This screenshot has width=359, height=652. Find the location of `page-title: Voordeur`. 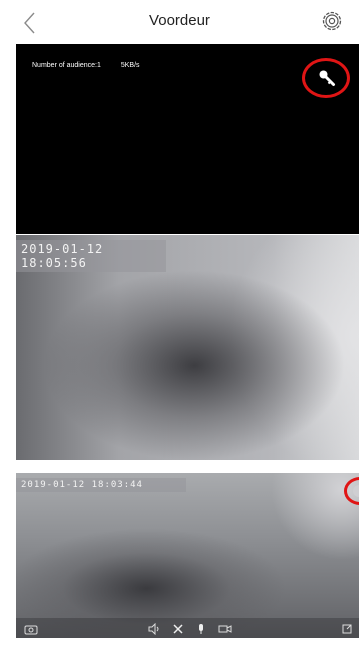

page-title: Voordeur is located at coordinates (179, 20).